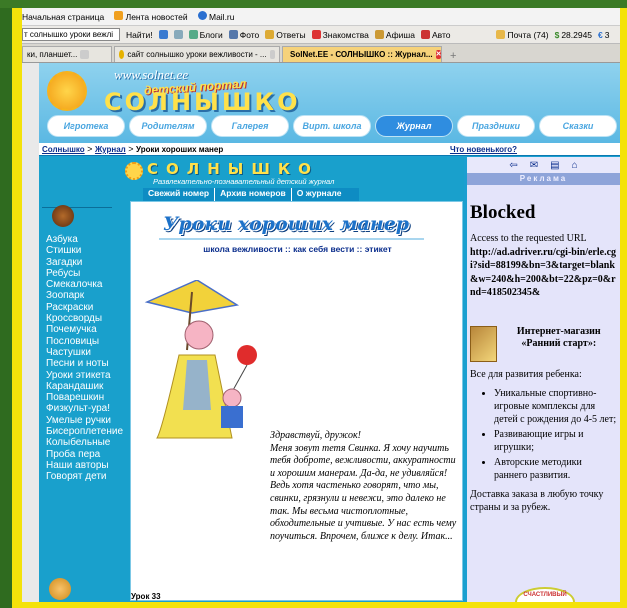 The height and width of the screenshot is (608, 627). Describe the element at coordinates (319, 605) in the screenshot. I see `highlight-border-bottom` at that location.